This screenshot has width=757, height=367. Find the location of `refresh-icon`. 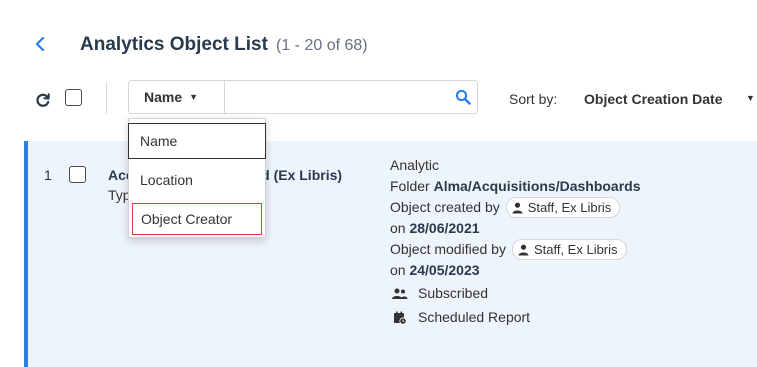

refresh-icon is located at coordinates (43, 100).